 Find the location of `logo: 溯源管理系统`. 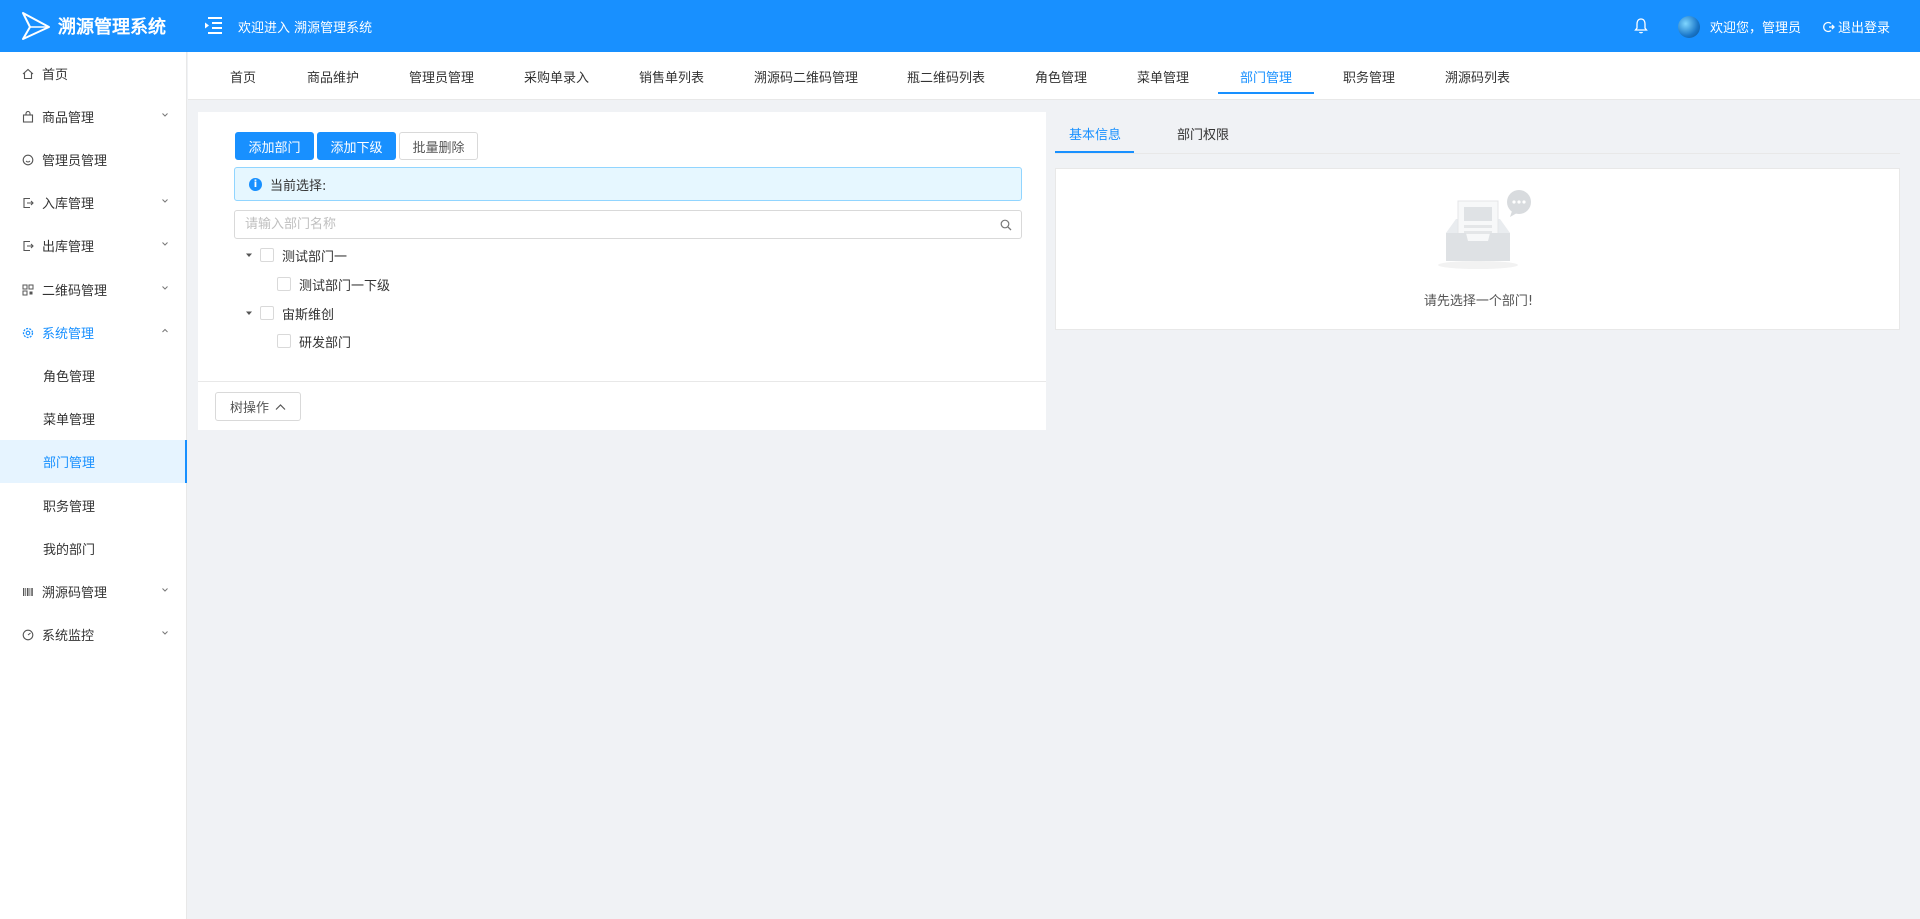

logo: 溯源管理系统 is located at coordinates (94, 26).